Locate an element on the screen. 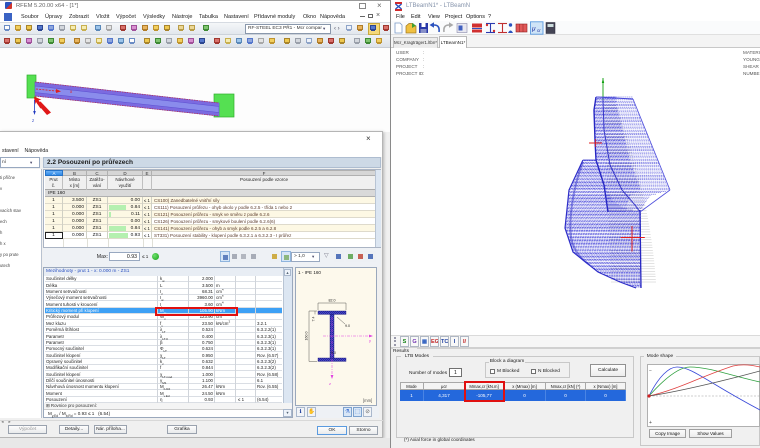 This screenshot has width=760, height=448. svg-text: y is located at coordinates (370, 340).